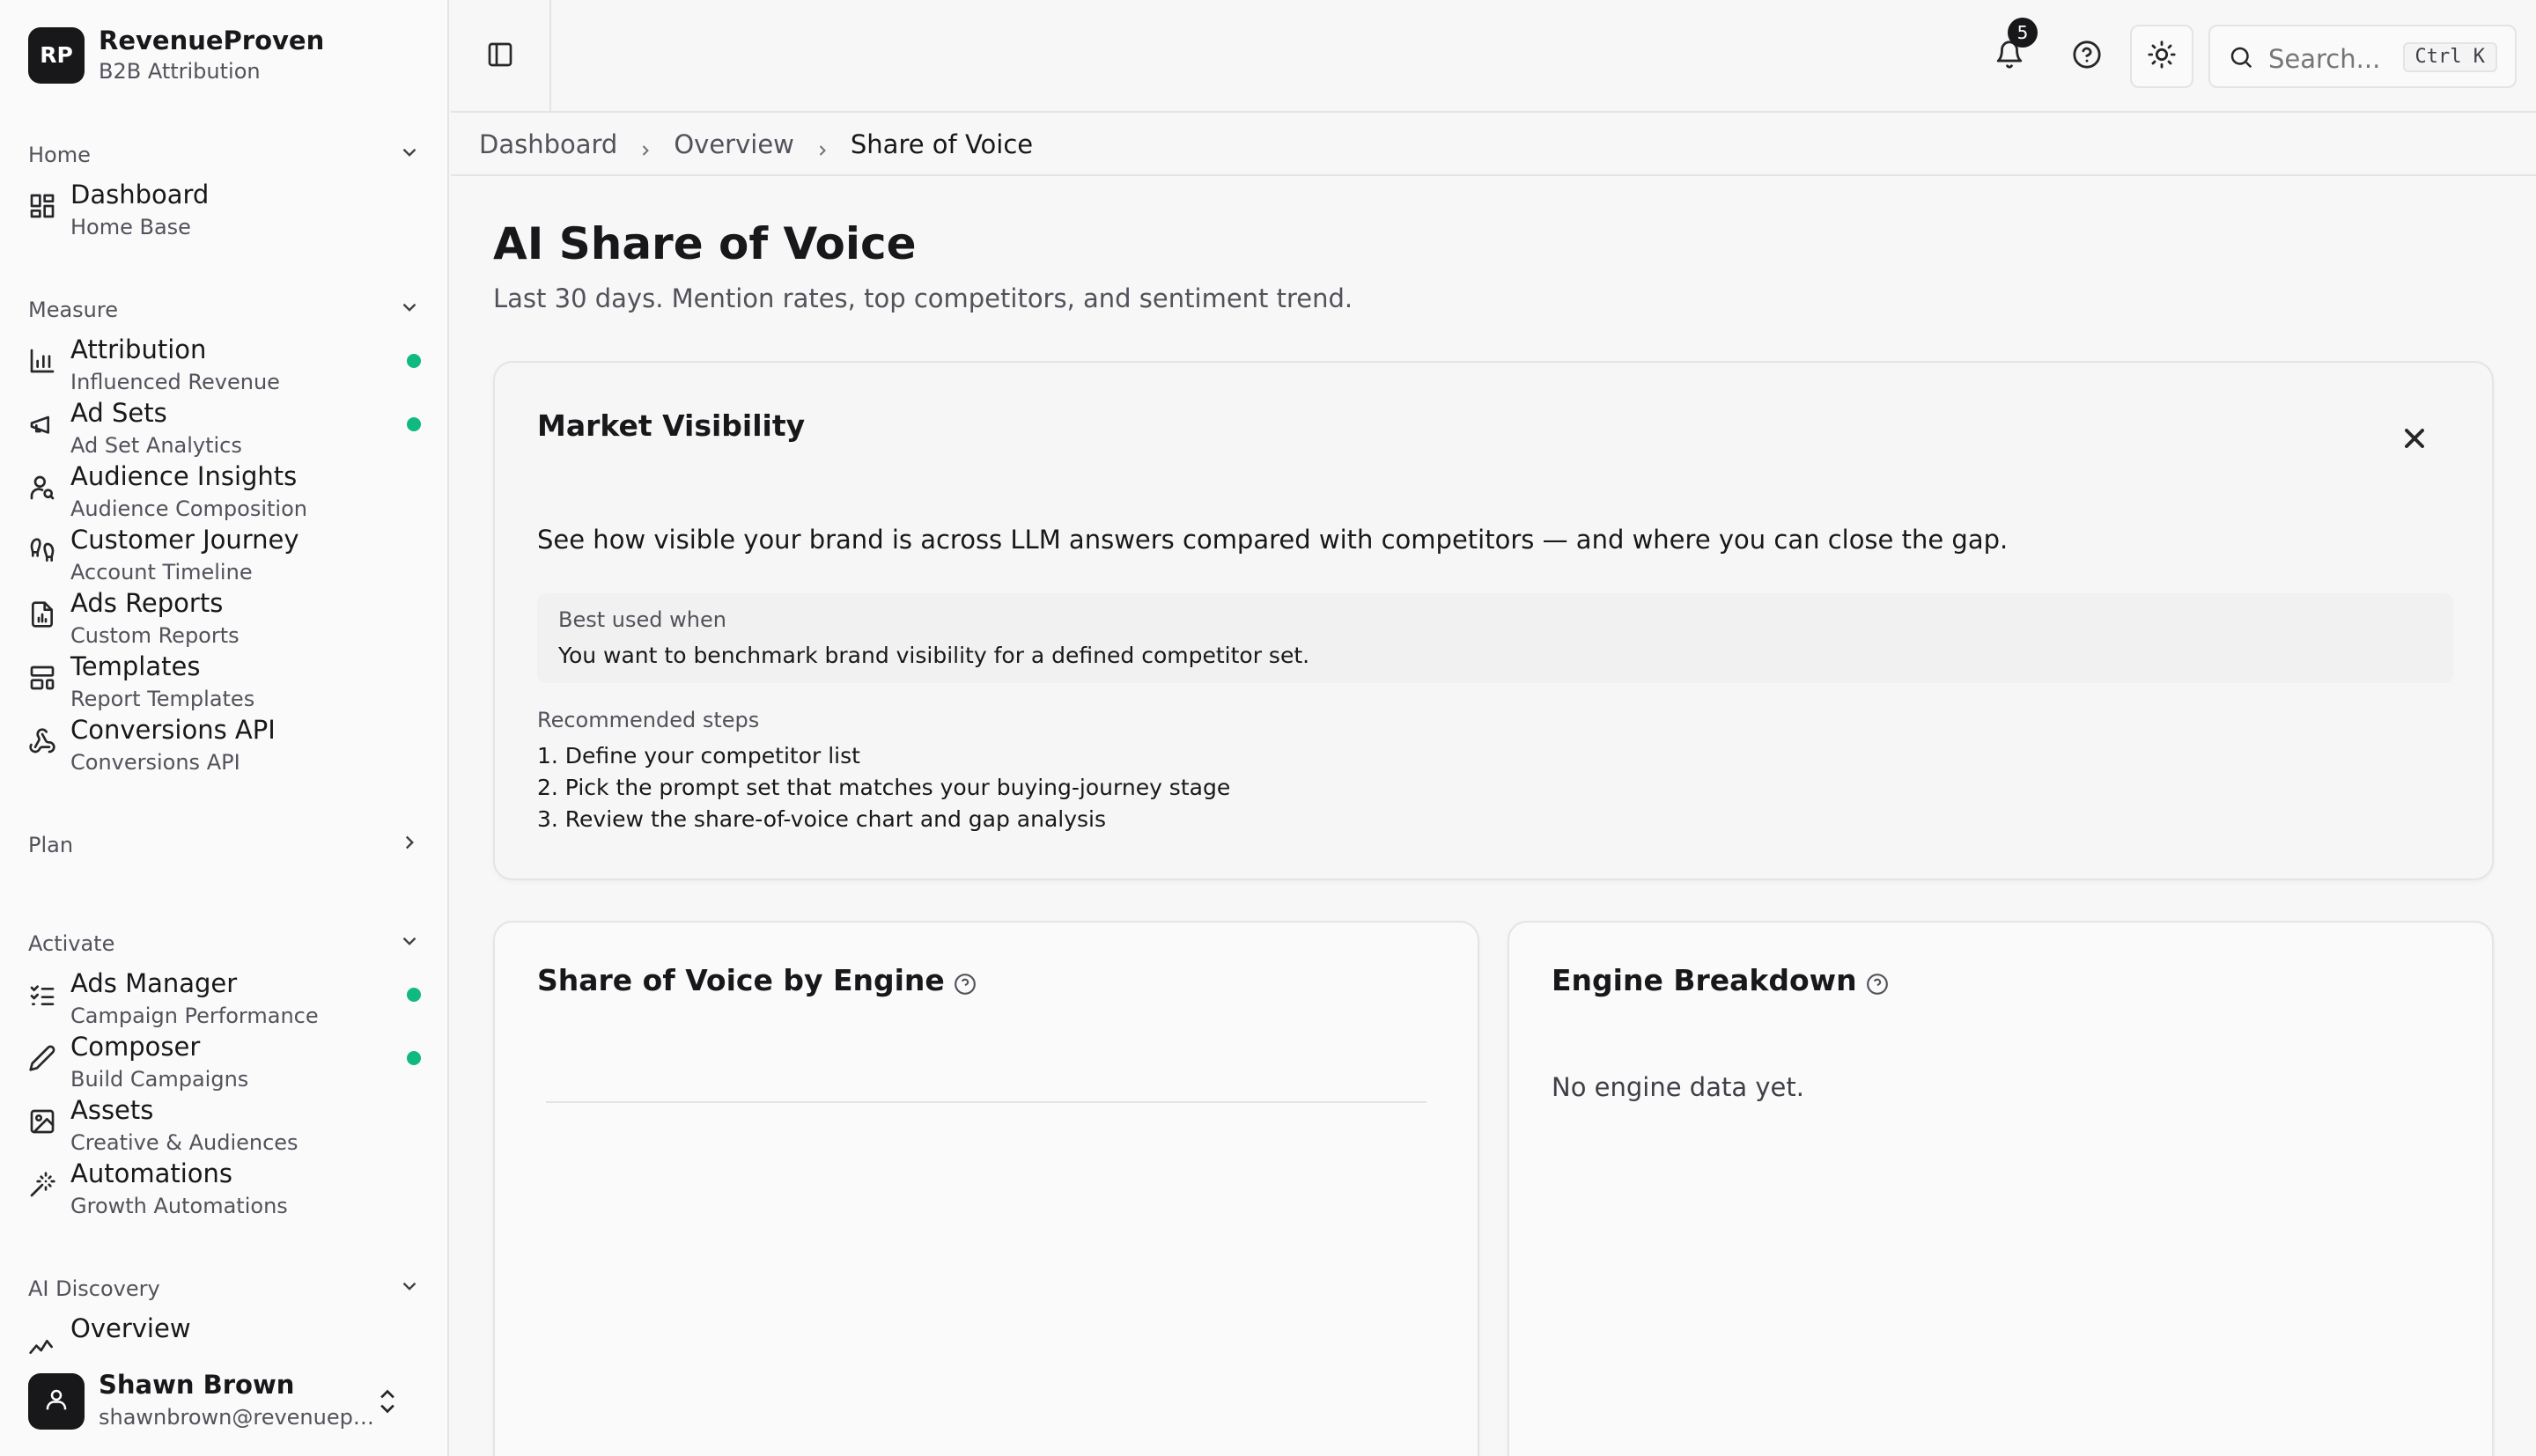 Image resolution: width=2536 pixels, height=1456 pixels. I want to click on sidebar-item-templates: Templates Report Templates, so click(224, 683).